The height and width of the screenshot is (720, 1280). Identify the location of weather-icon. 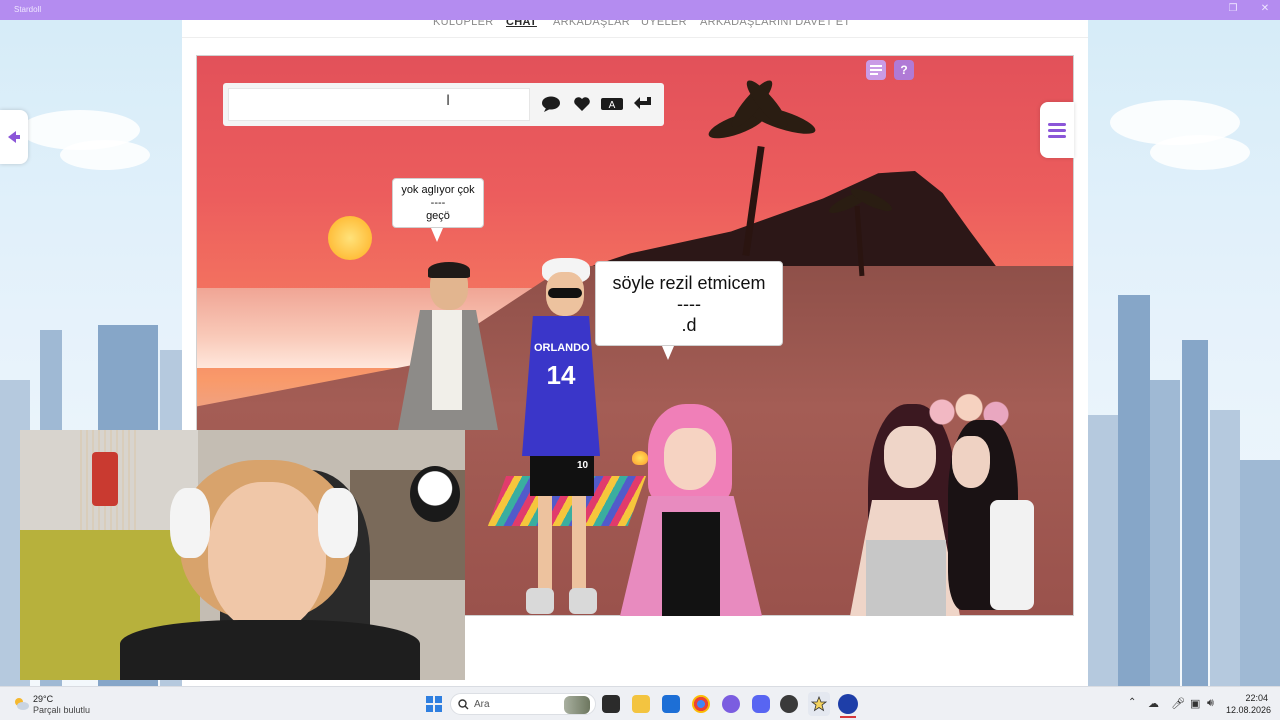
(21, 703).